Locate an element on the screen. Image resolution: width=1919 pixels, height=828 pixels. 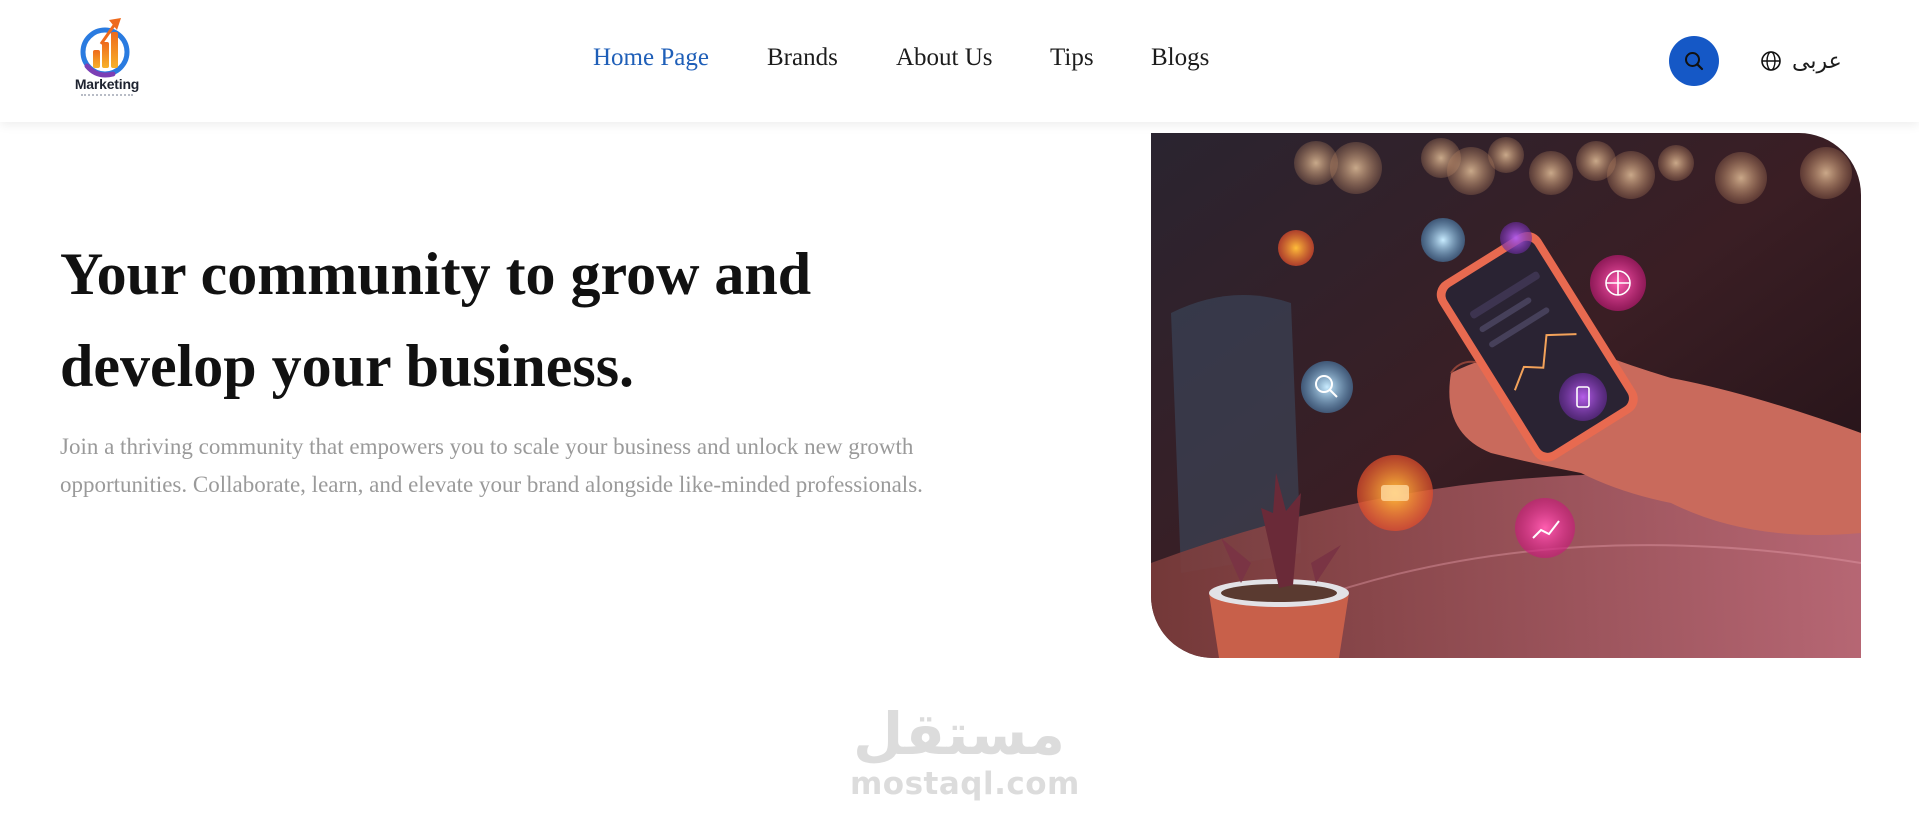
watermark-arabic: مستقل is located at coordinates (959, 734).